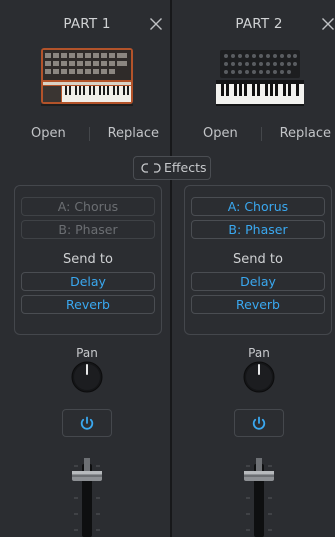  Describe the element at coordinates (87, 77) in the screenshot. I see `synth-thumbnail-orange` at that location.